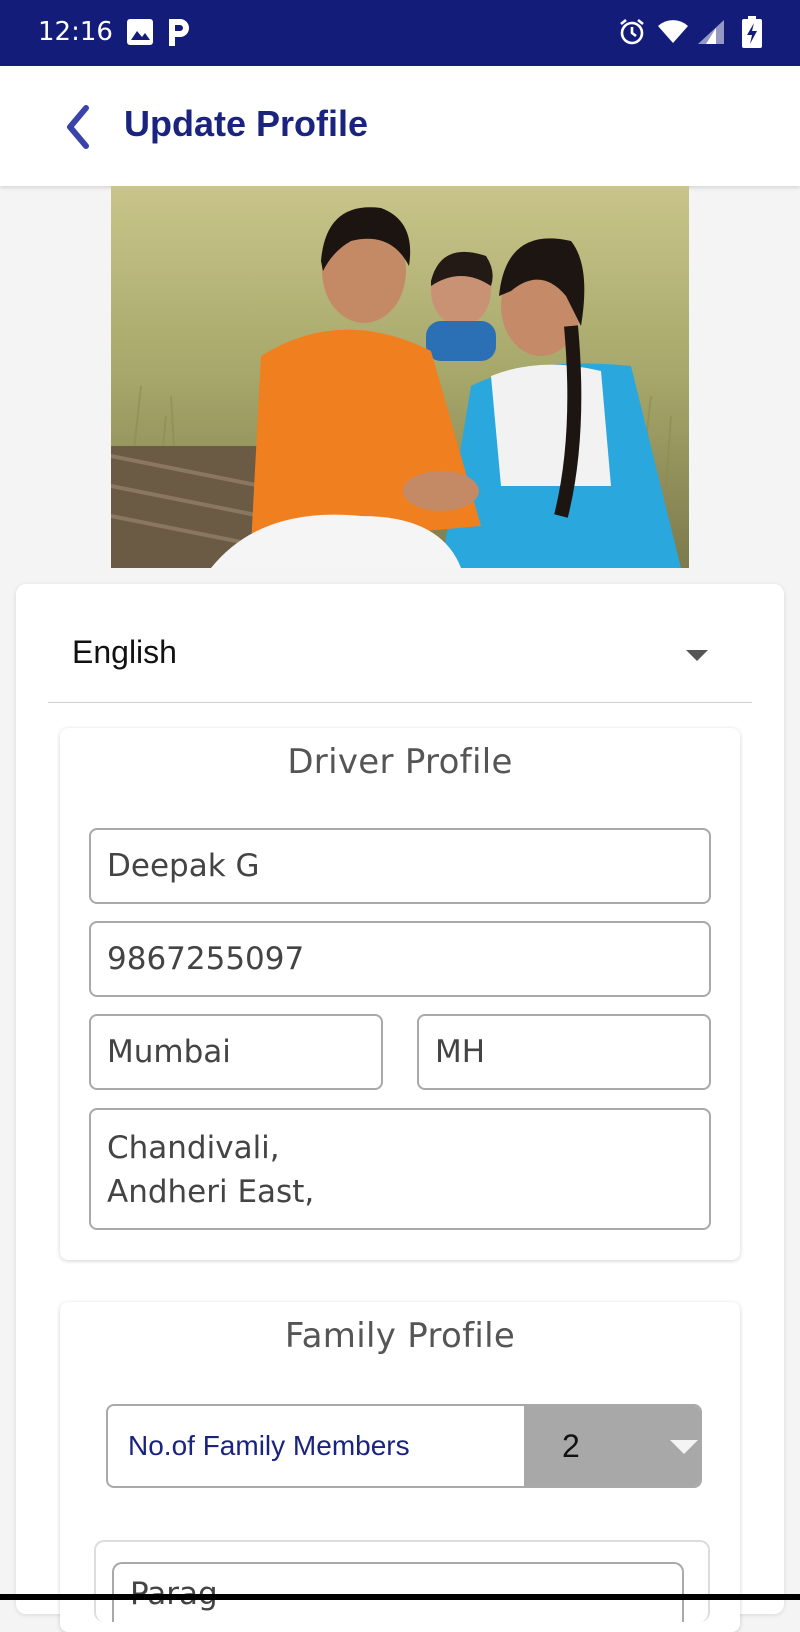 The image size is (800, 1632). Describe the element at coordinates (711, 34) in the screenshot. I see `cell-signal-icon` at that location.